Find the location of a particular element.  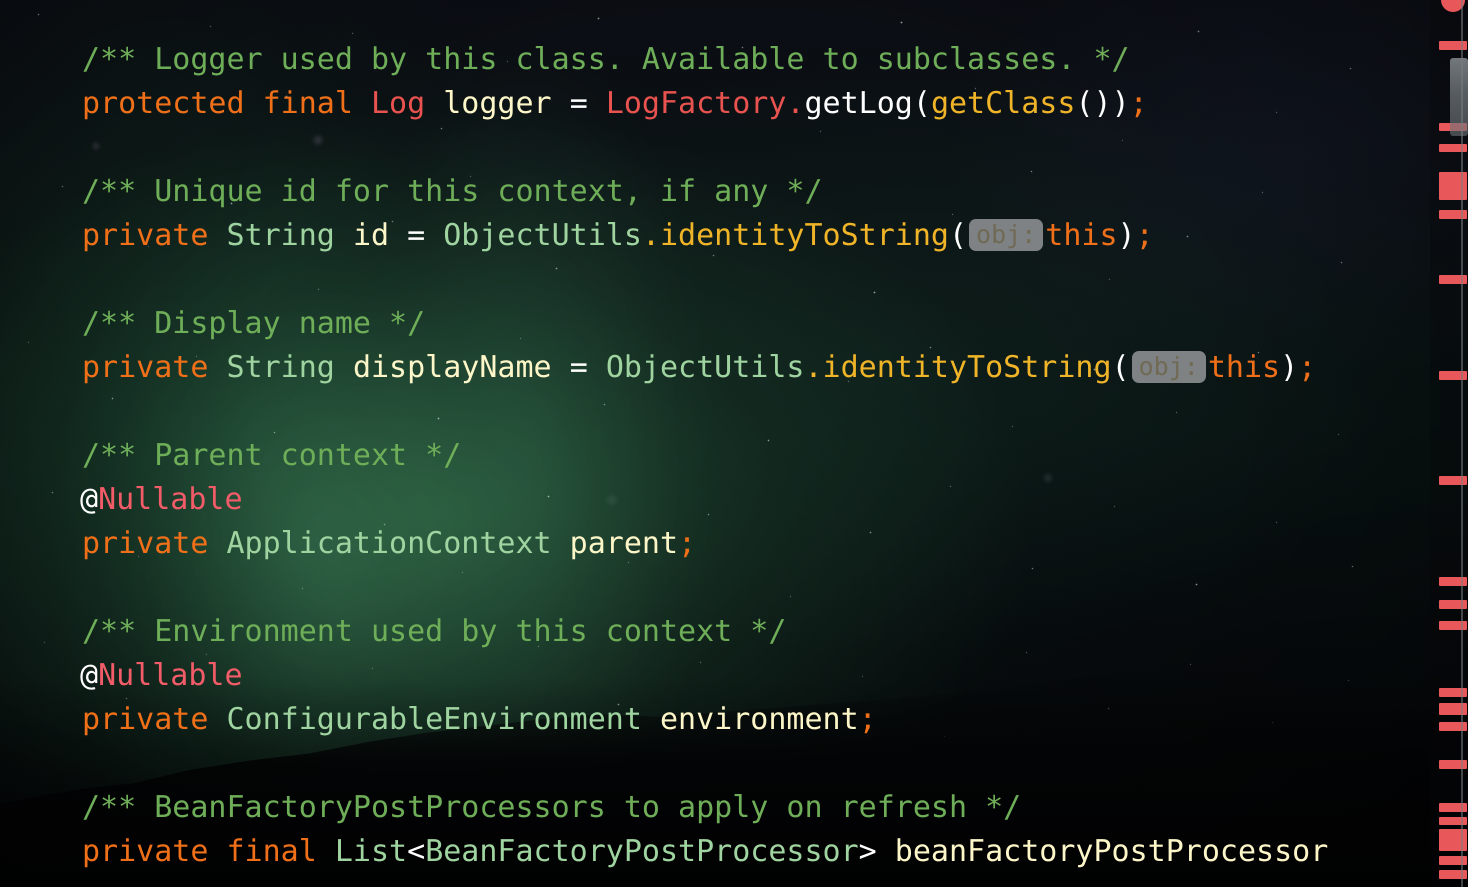

code-token: ApplicationContext is located at coordinates (389, 543).